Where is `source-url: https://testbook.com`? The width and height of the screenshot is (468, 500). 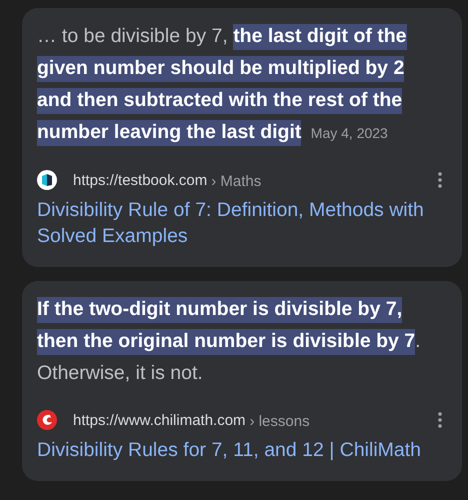
source-url: https://testbook.com is located at coordinates (140, 180).